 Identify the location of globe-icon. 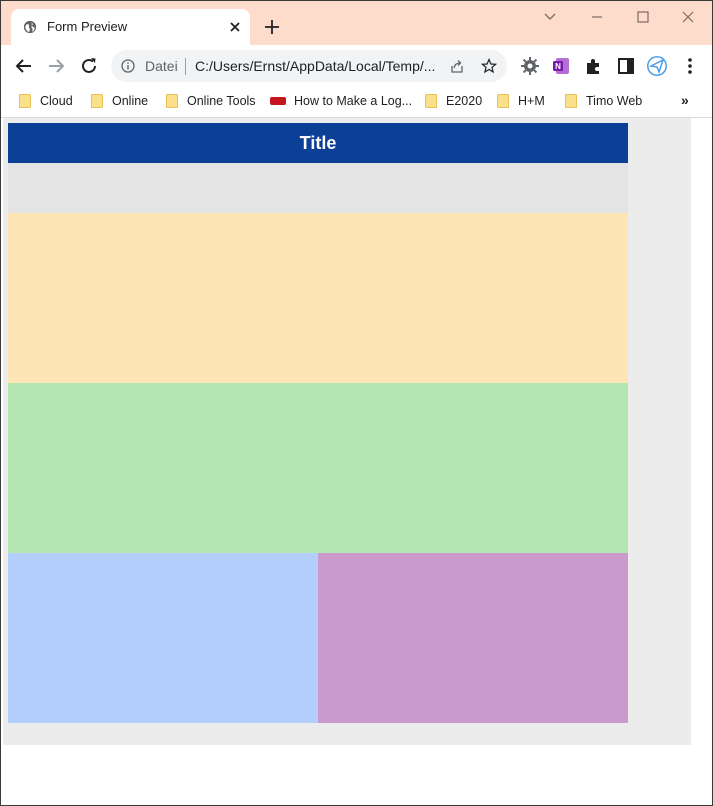
(30, 27).